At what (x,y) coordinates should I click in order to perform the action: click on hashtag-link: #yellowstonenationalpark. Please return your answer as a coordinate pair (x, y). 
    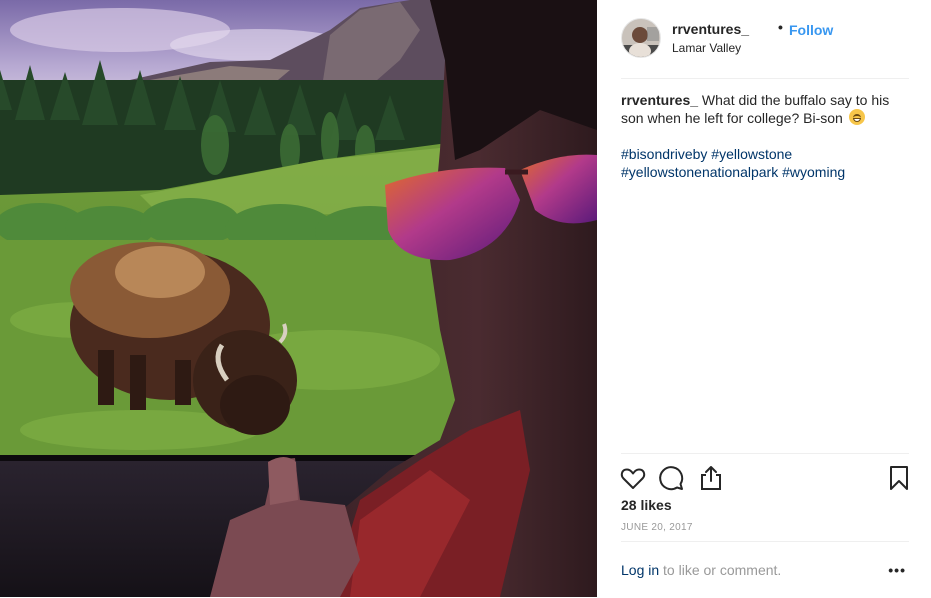
    Looking at the image, I should click on (699, 172).